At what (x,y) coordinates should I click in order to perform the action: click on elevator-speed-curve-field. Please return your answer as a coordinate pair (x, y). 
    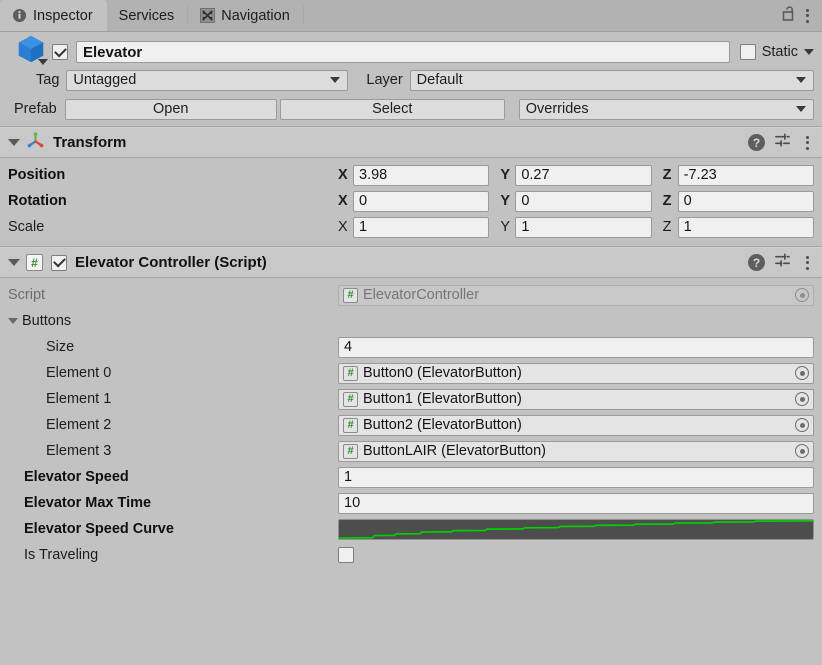
    Looking at the image, I should click on (576, 529).